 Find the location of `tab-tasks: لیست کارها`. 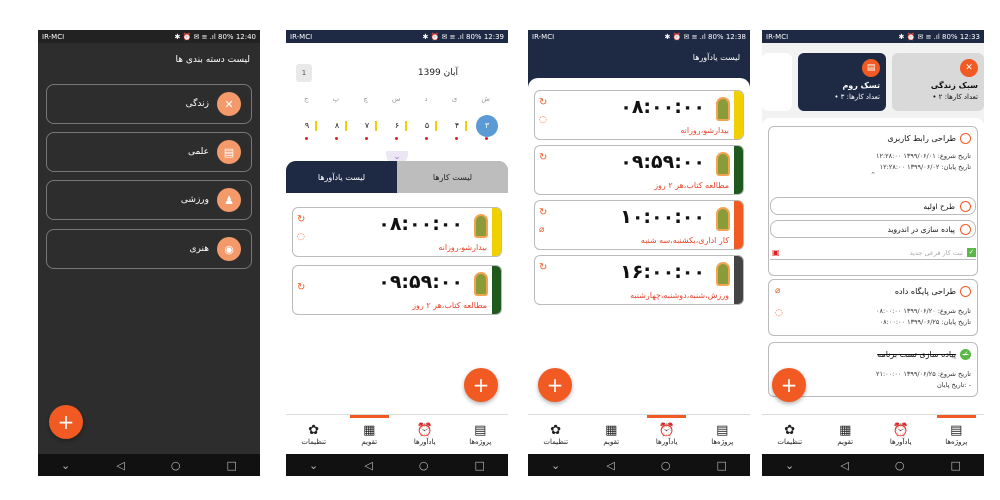

tab-tasks: لیست کارها is located at coordinates (452, 177).